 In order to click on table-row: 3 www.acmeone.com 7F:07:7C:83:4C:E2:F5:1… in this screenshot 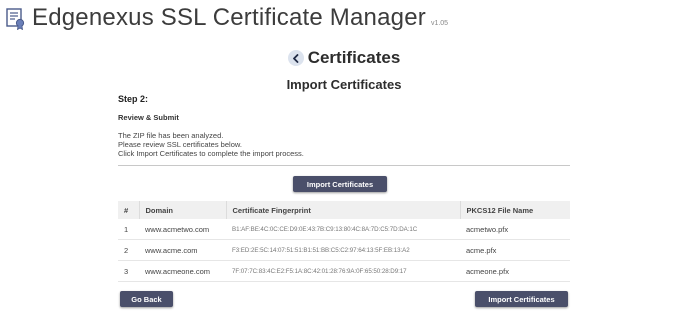, I will do `click(344, 271)`.